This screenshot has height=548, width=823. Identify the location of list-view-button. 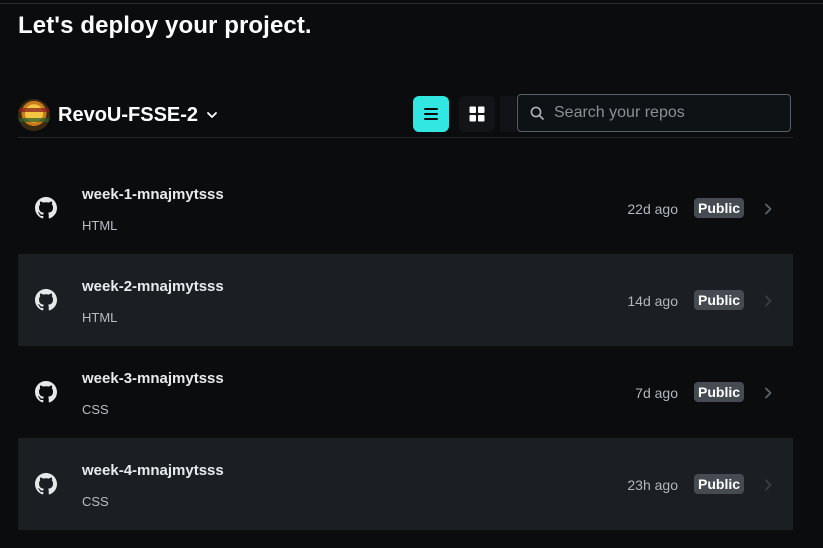
(431, 114).